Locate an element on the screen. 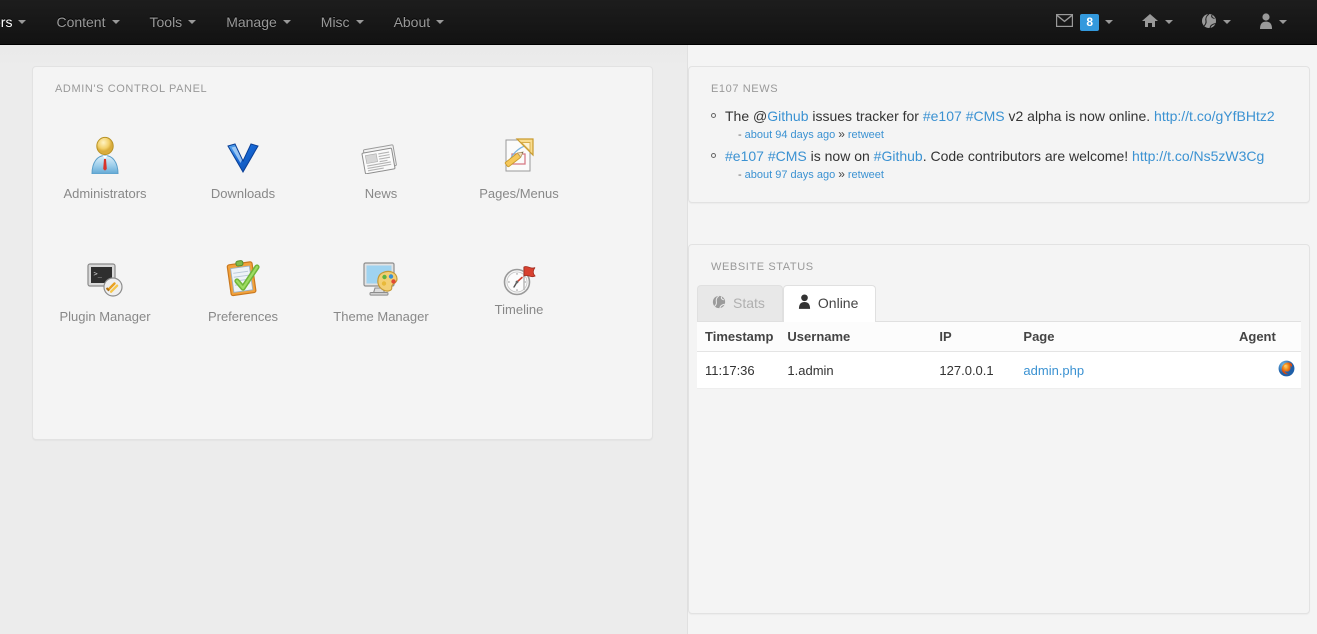  status-tabs: Stats Online is located at coordinates (999, 300).